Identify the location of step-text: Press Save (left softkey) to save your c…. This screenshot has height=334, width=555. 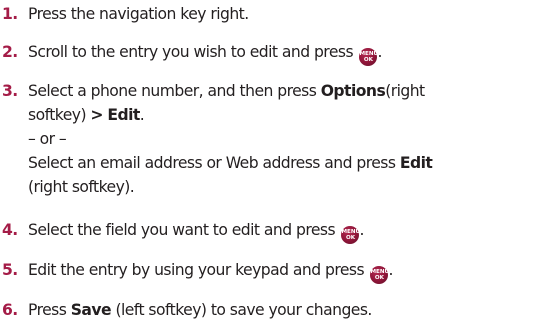
(200, 310).